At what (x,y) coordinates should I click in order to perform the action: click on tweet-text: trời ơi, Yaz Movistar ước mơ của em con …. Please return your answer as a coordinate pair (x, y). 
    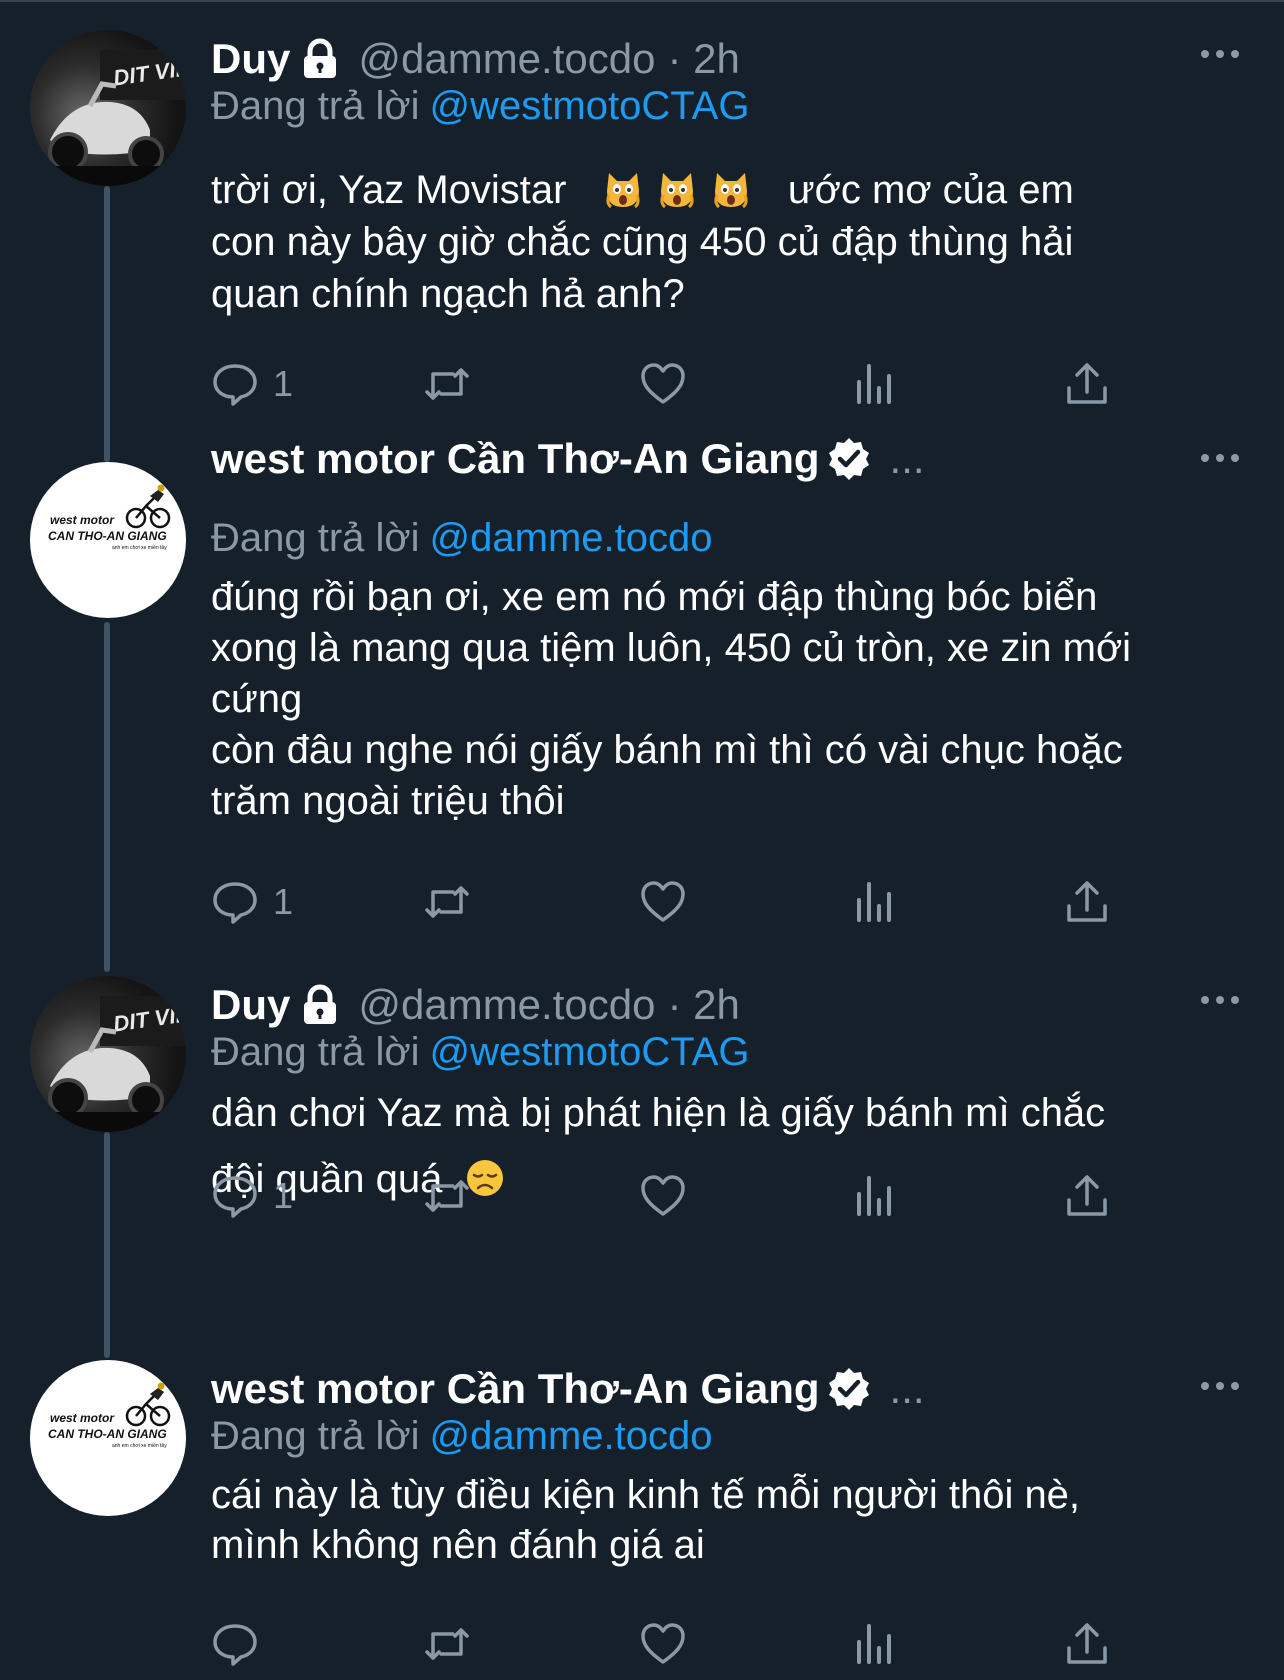
    Looking at the image, I should click on (642, 242).